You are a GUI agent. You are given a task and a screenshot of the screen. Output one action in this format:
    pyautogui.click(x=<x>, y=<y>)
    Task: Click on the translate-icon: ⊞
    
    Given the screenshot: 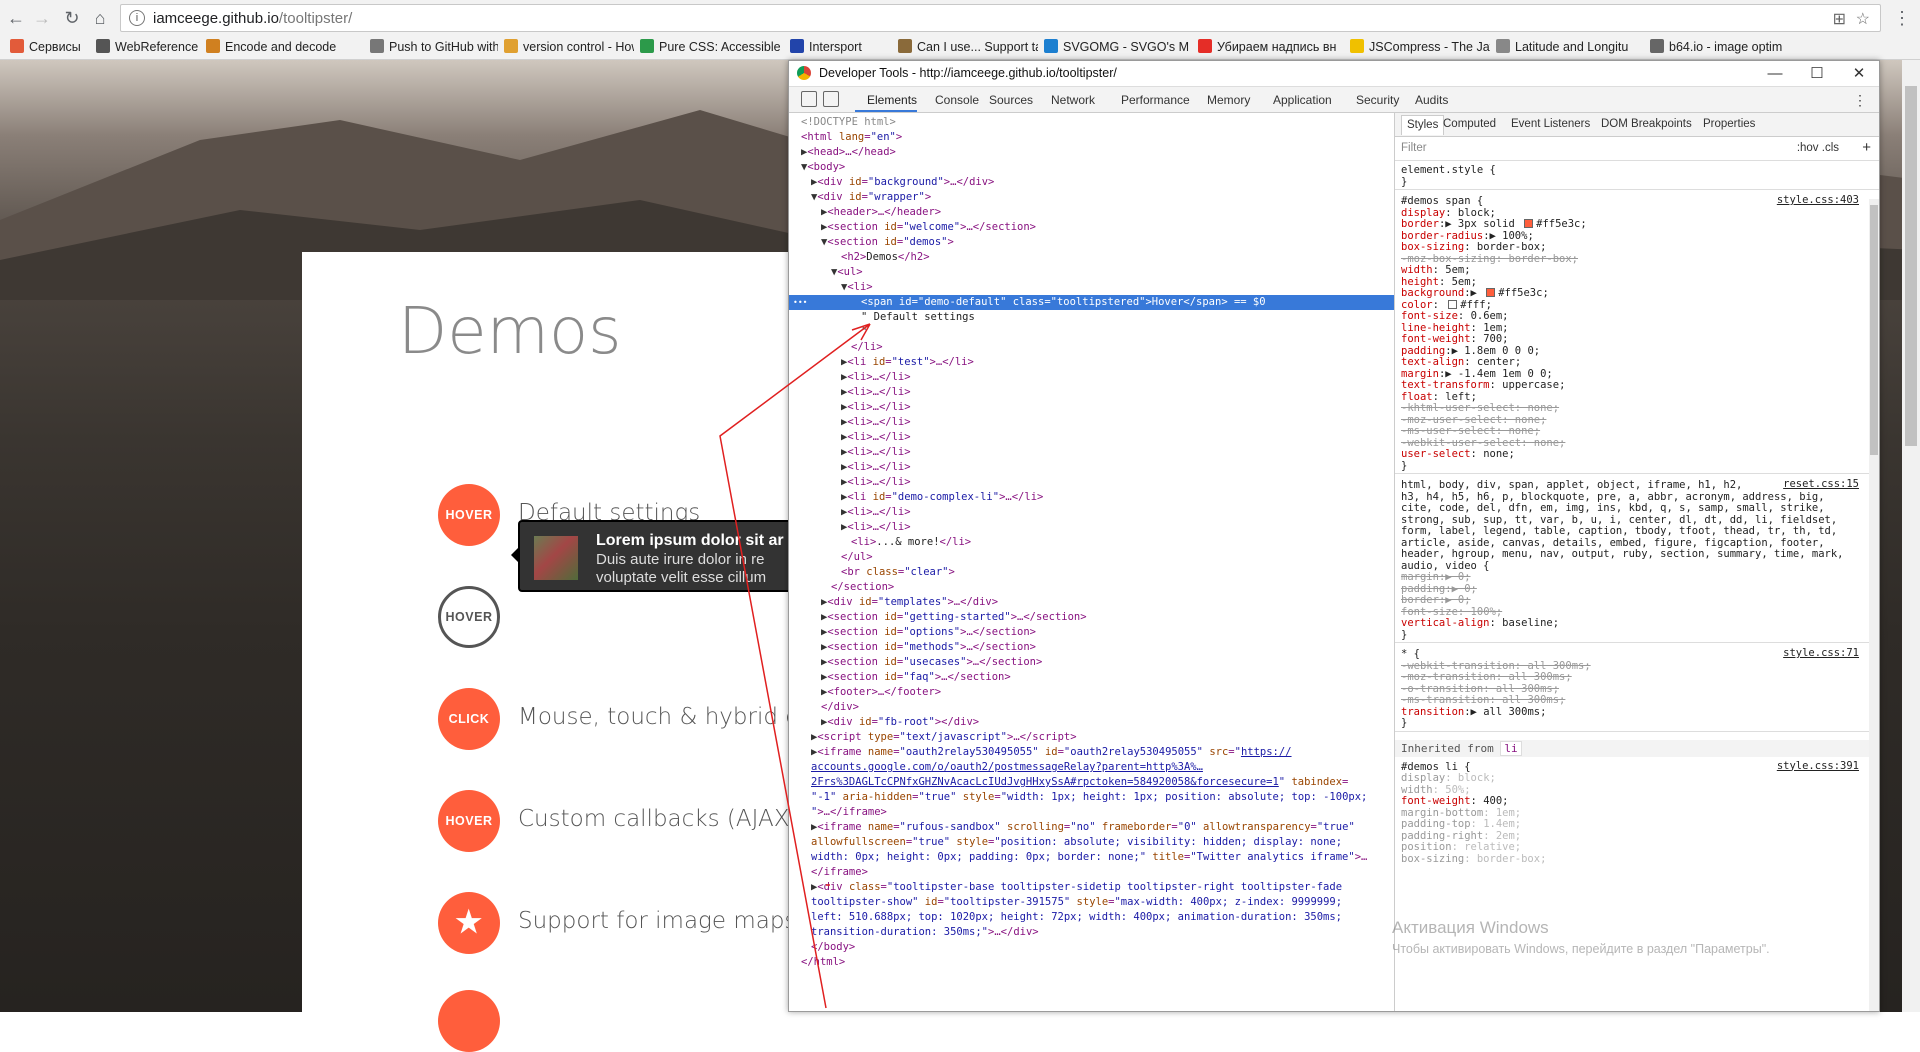 What is the action you would take?
    pyautogui.click(x=1839, y=19)
    